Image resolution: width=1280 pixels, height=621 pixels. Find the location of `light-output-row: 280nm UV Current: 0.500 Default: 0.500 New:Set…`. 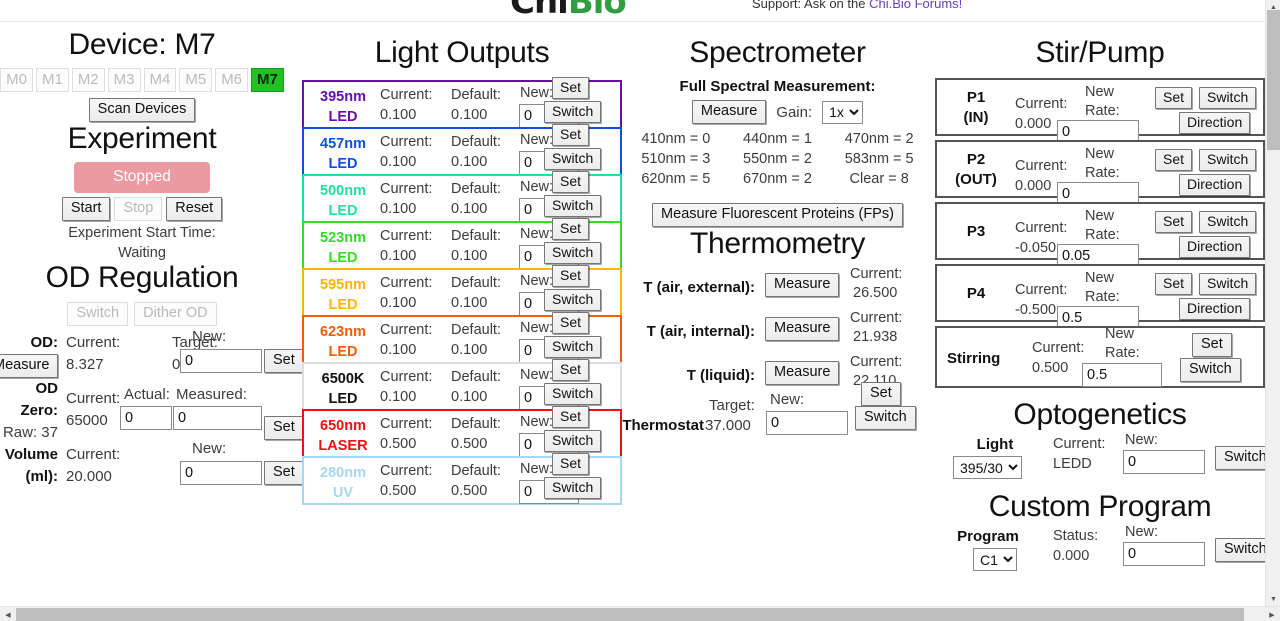

light-output-row: 280nm UV Current: 0.500 Default: 0.500 New:Set… is located at coordinates (462, 479).